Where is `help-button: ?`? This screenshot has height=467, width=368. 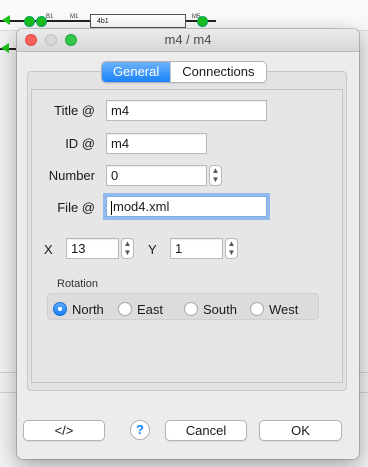
help-button: ? is located at coordinates (140, 430).